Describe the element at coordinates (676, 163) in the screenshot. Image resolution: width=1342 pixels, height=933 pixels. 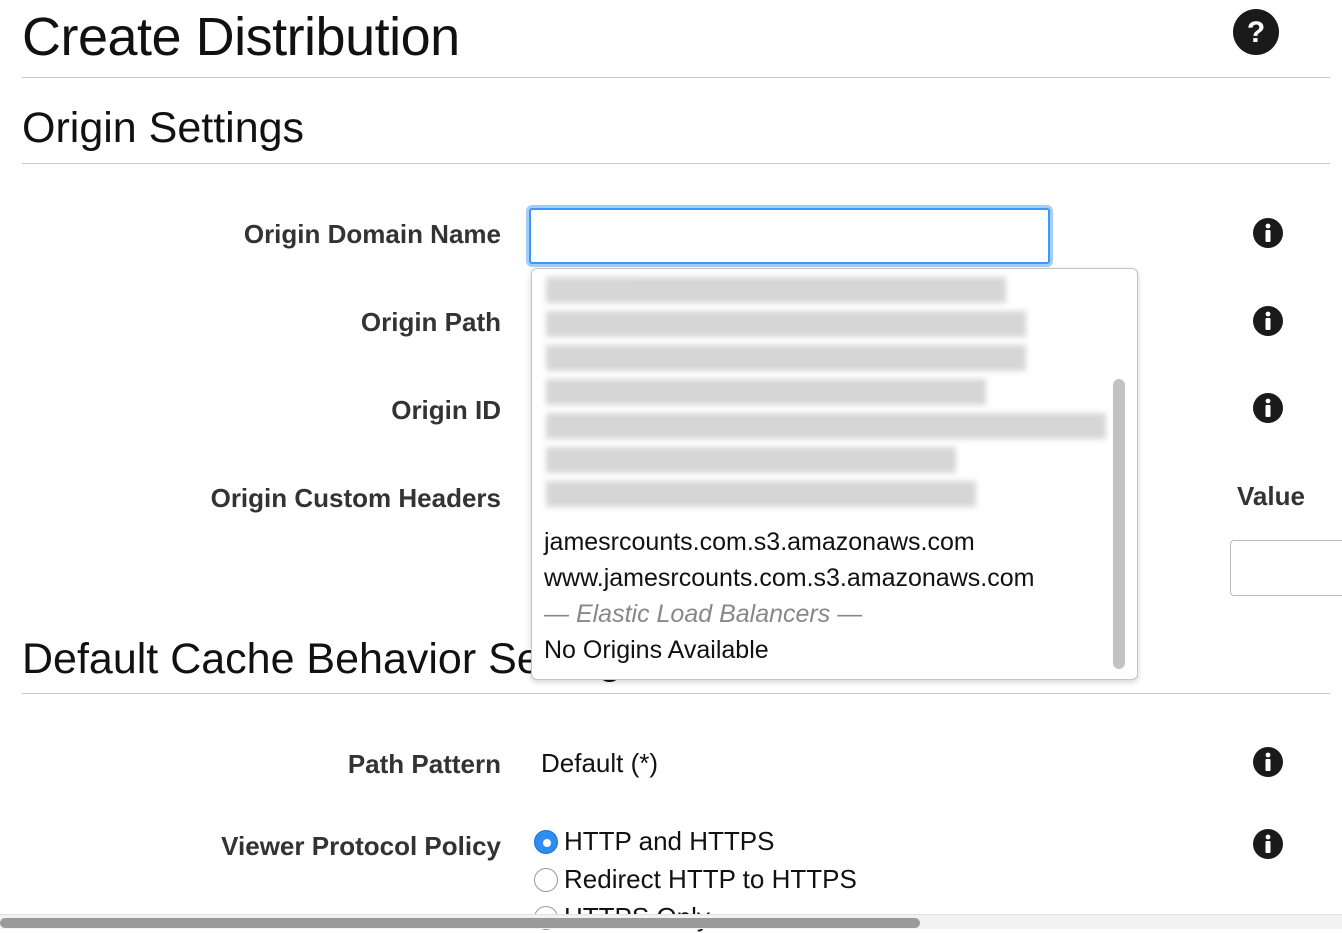
I see `origin-settings-divider` at that location.